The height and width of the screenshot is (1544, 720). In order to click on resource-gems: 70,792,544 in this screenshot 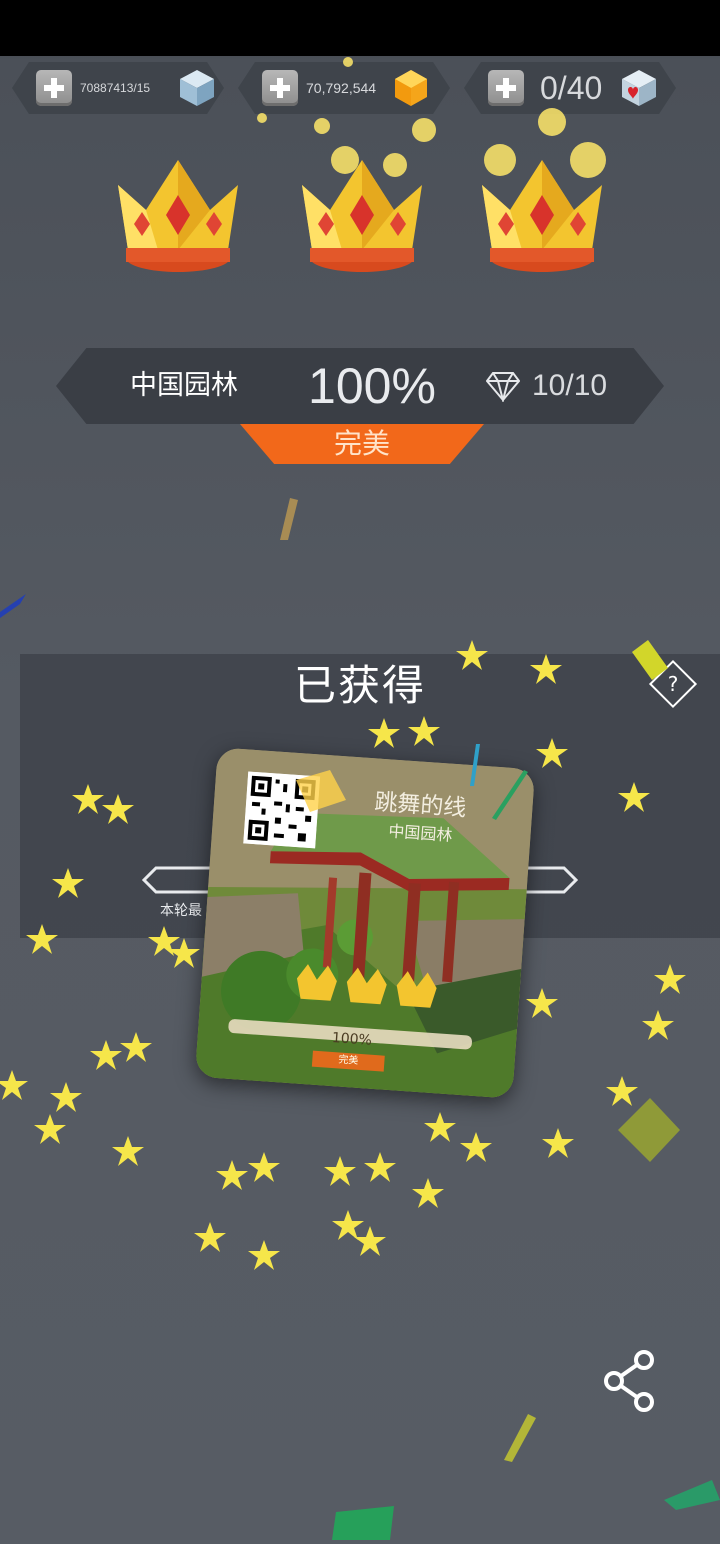, I will do `click(344, 88)`.